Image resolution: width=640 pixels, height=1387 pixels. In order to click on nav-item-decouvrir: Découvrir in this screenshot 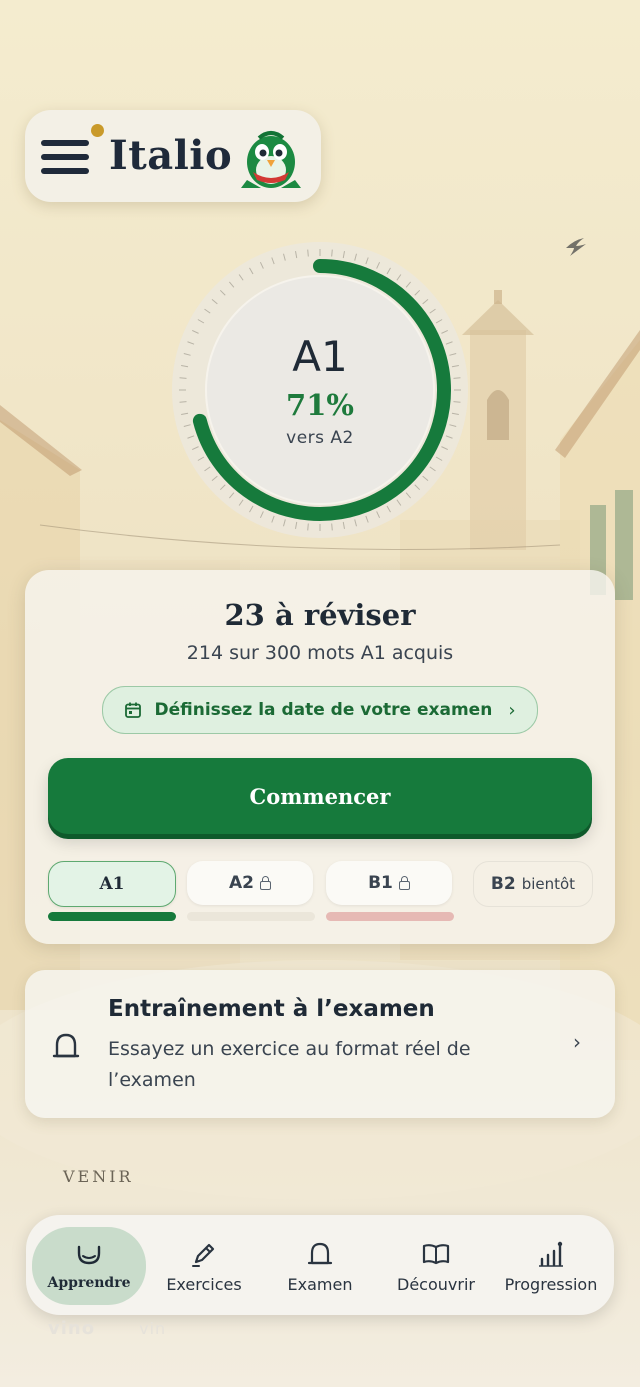, I will do `click(436, 1265)`.